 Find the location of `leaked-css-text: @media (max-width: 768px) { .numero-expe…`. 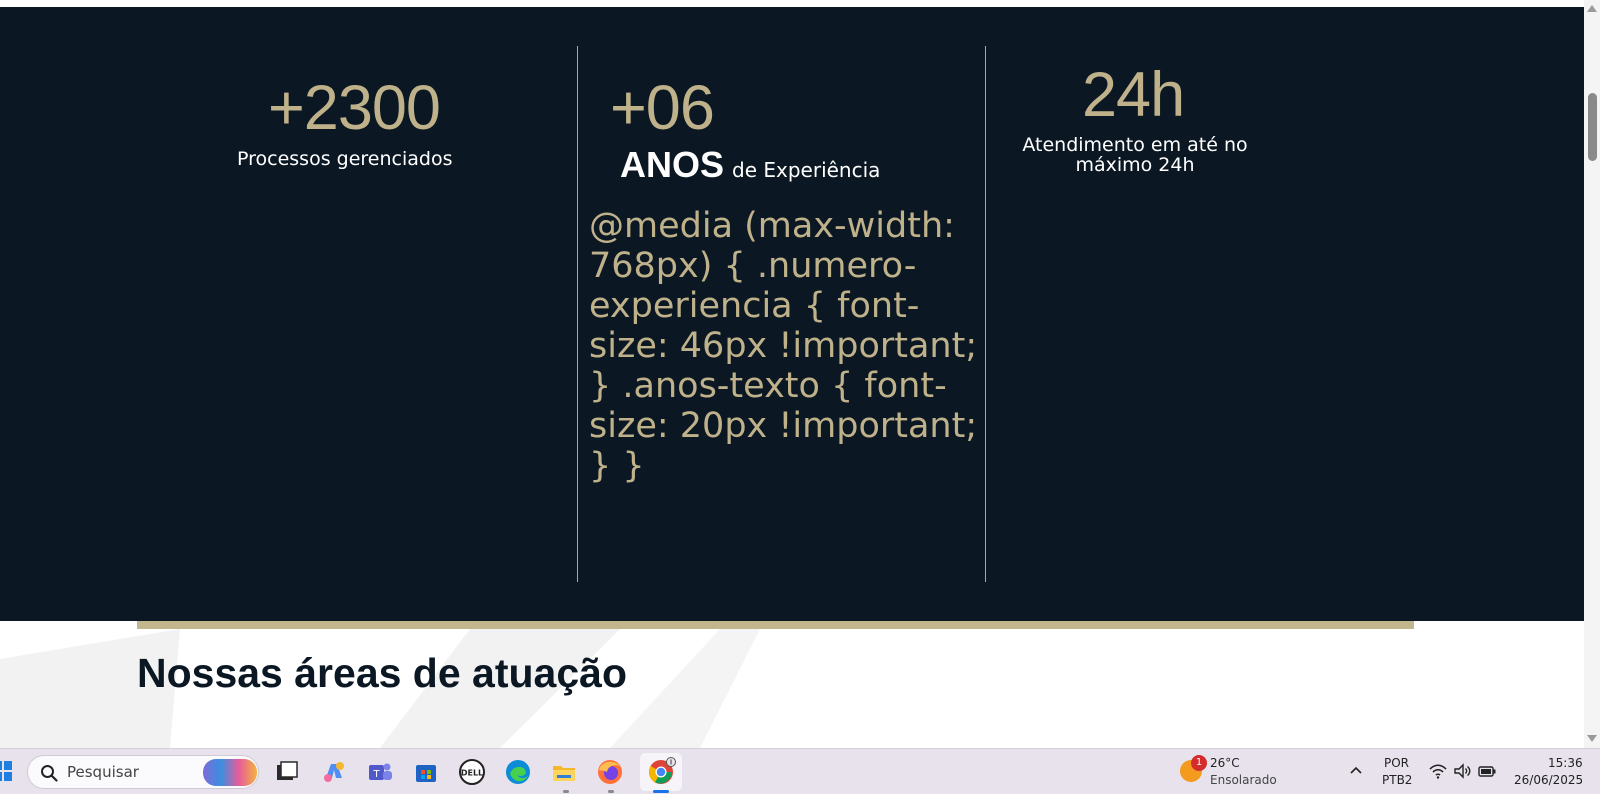

leaked-css-text: @media (max-width: 768px) { .numero-expe… is located at coordinates (783, 346).